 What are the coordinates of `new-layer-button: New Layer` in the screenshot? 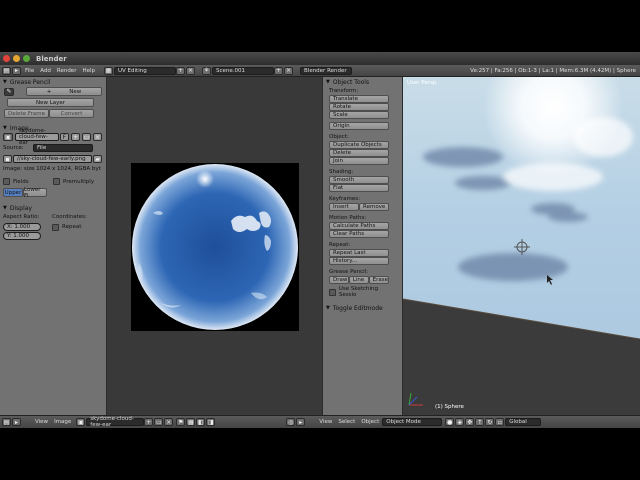 It's located at (50, 102).